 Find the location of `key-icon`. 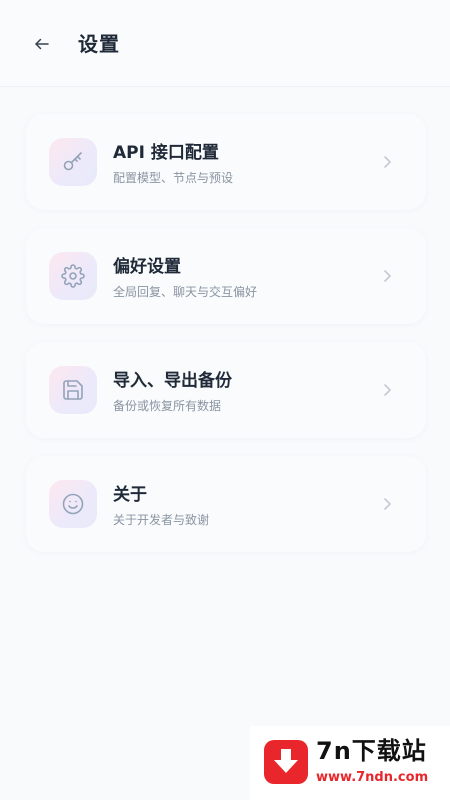

key-icon is located at coordinates (72, 161).